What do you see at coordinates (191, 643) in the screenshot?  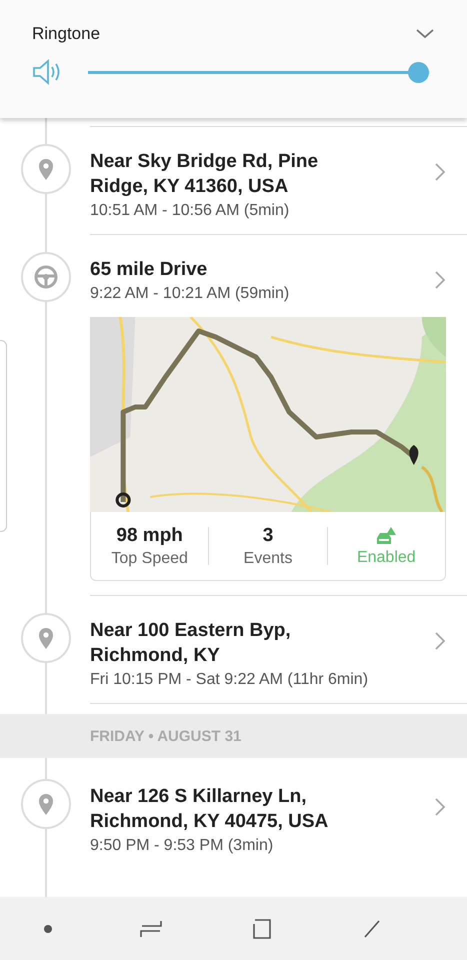 I see `entry-title: Near 100 Eastern Byp, Richmond, KY` at bounding box center [191, 643].